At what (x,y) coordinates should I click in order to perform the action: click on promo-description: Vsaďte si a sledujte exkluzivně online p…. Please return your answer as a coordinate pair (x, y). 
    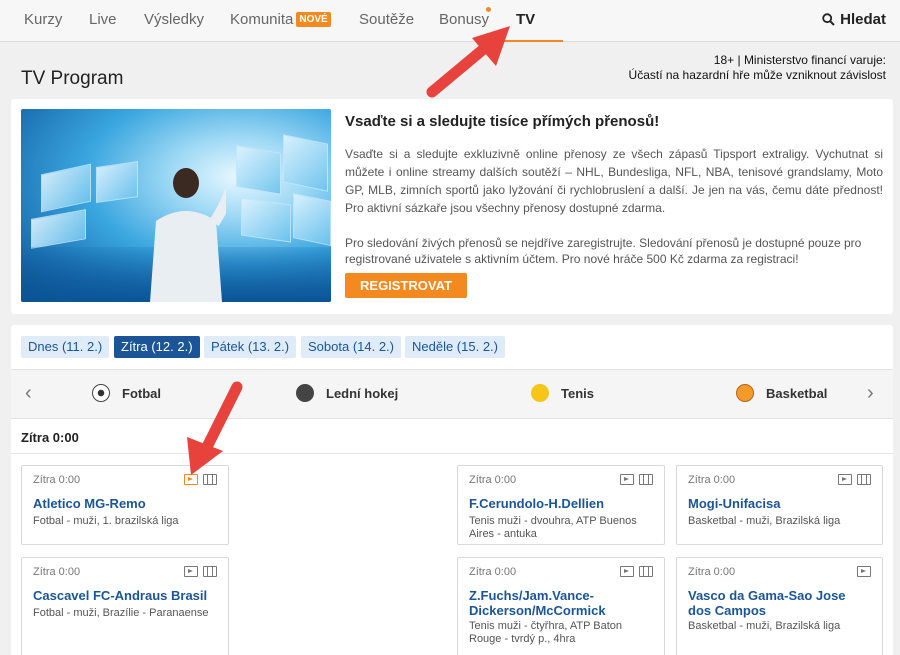
    Looking at the image, I should click on (614, 181).